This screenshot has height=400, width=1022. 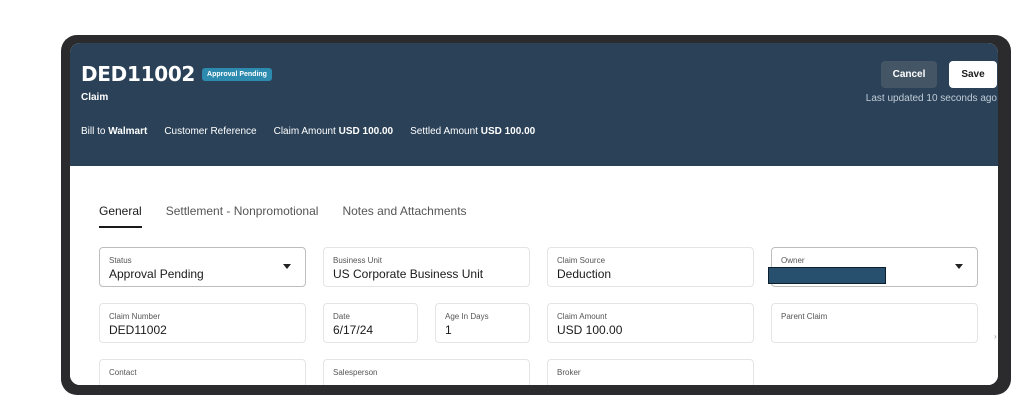 What do you see at coordinates (355, 372) in the screenshot?
I see `salesperson-label: Salesperson` at bounding box center [355, 372].